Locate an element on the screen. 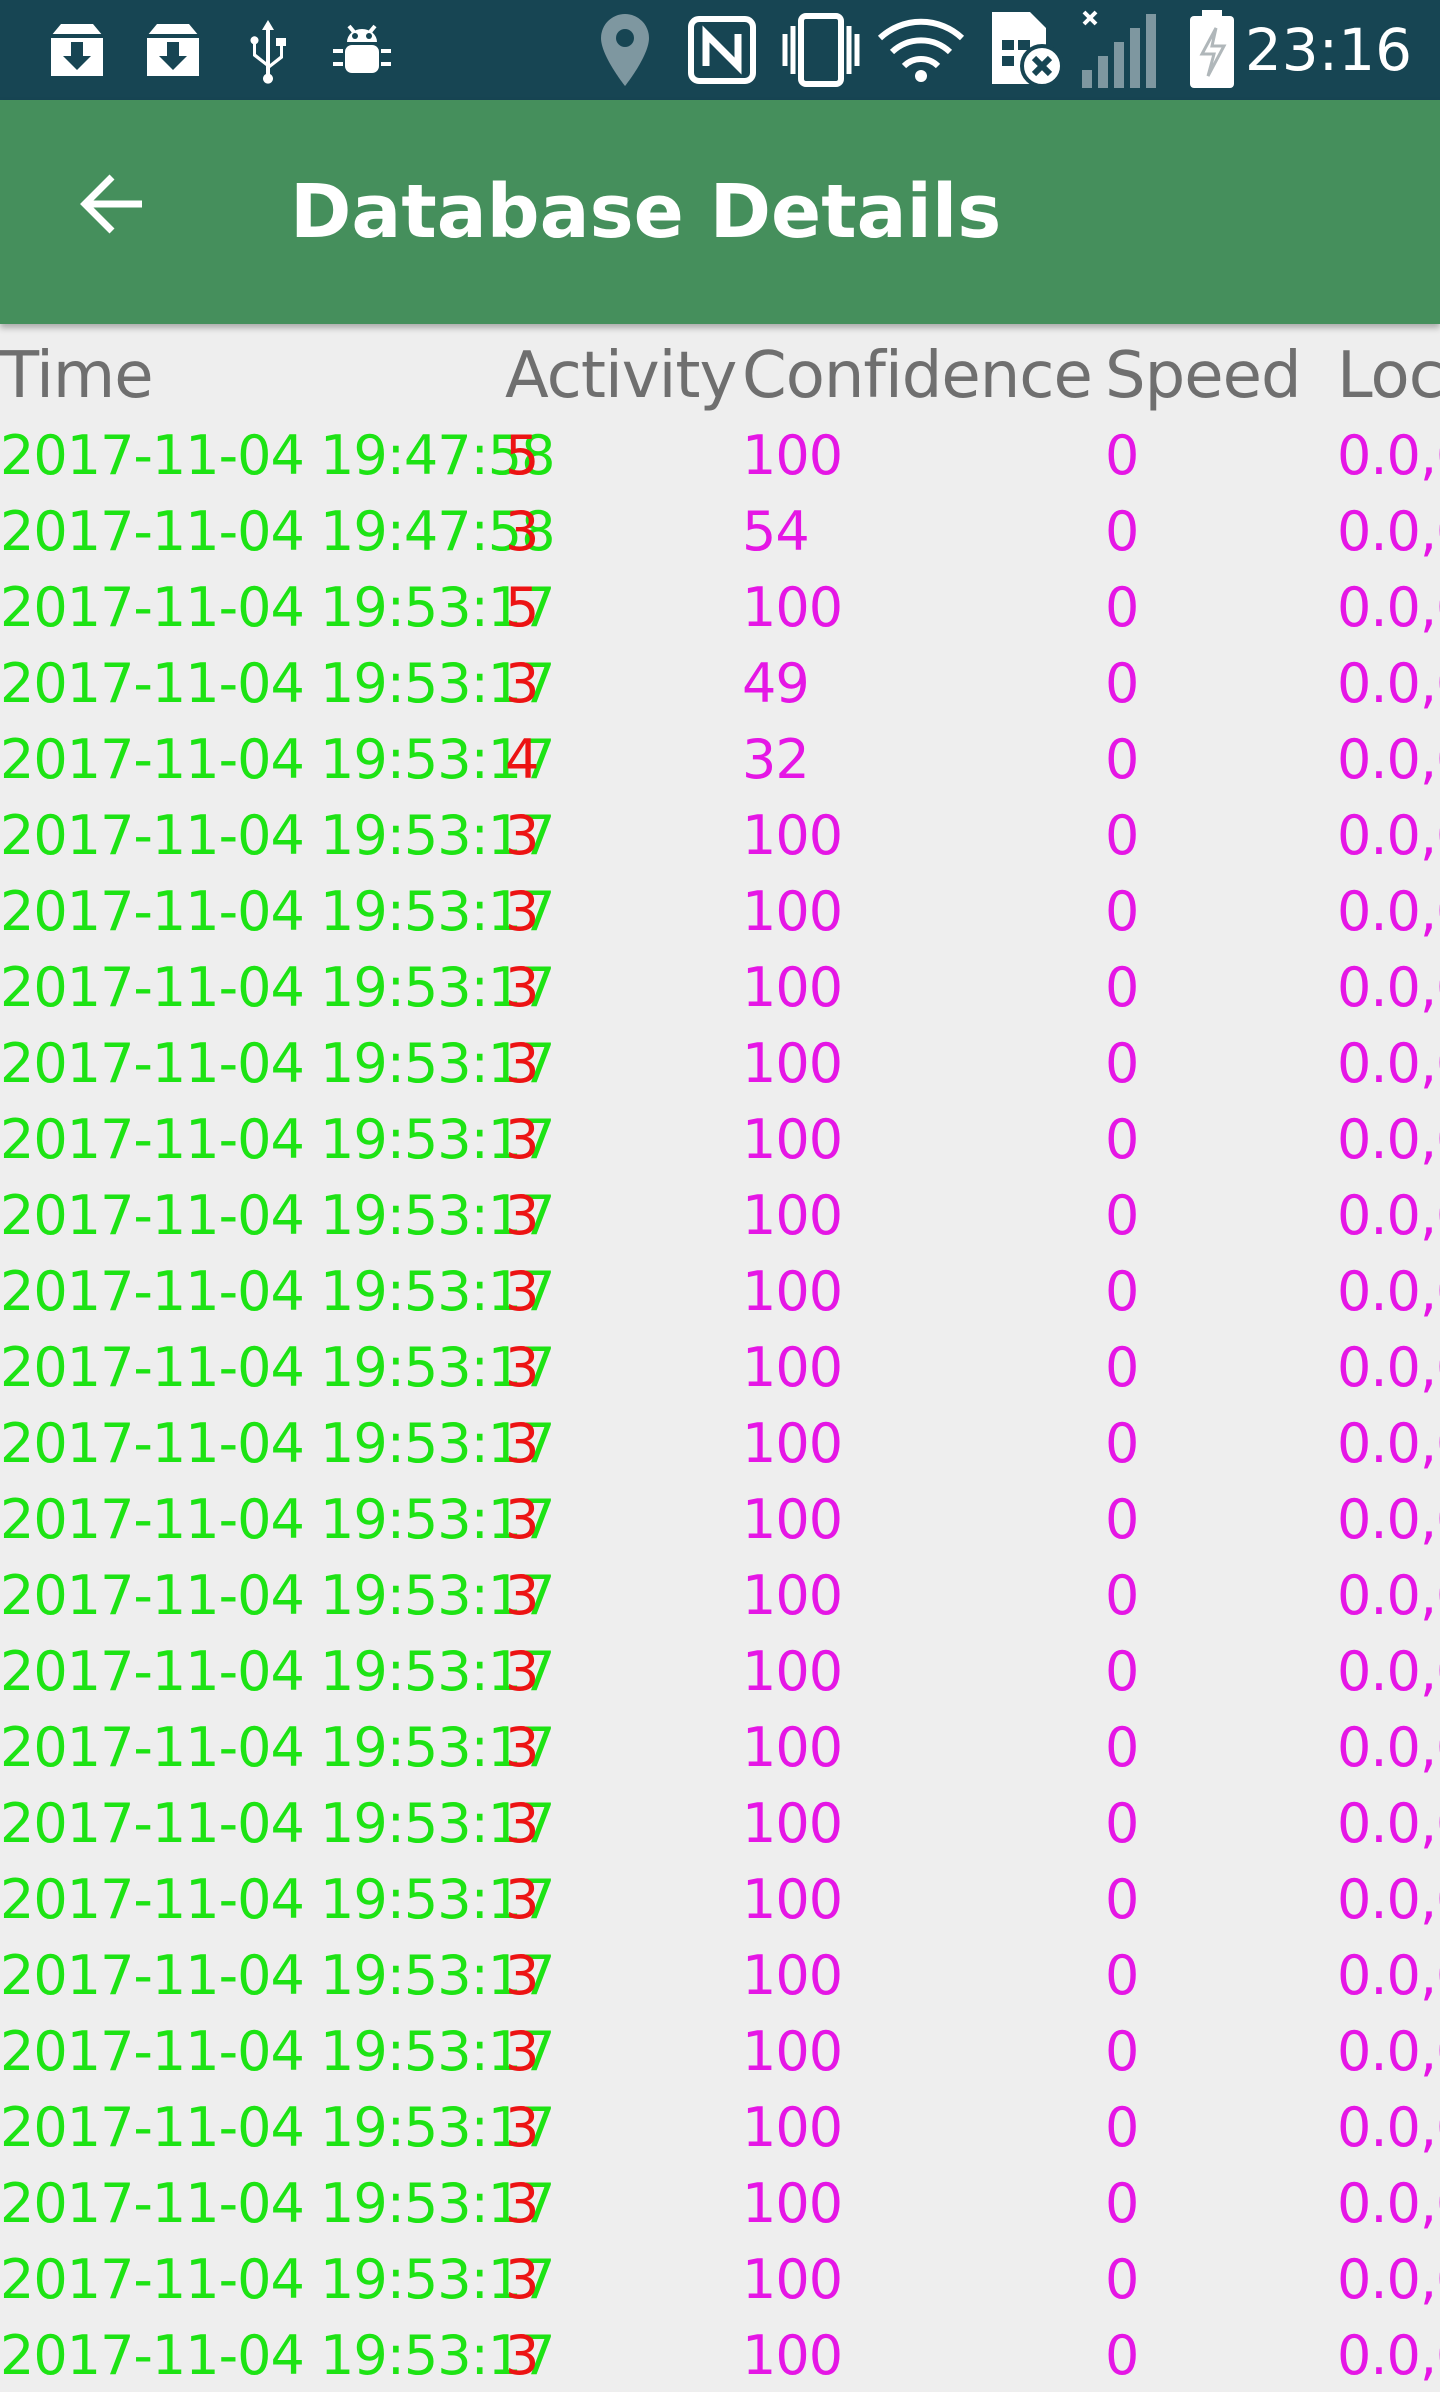 Image resolution: width=1440 pixels, height=2392 pixels. vibrate-icon is located at coordinates (821, 50).